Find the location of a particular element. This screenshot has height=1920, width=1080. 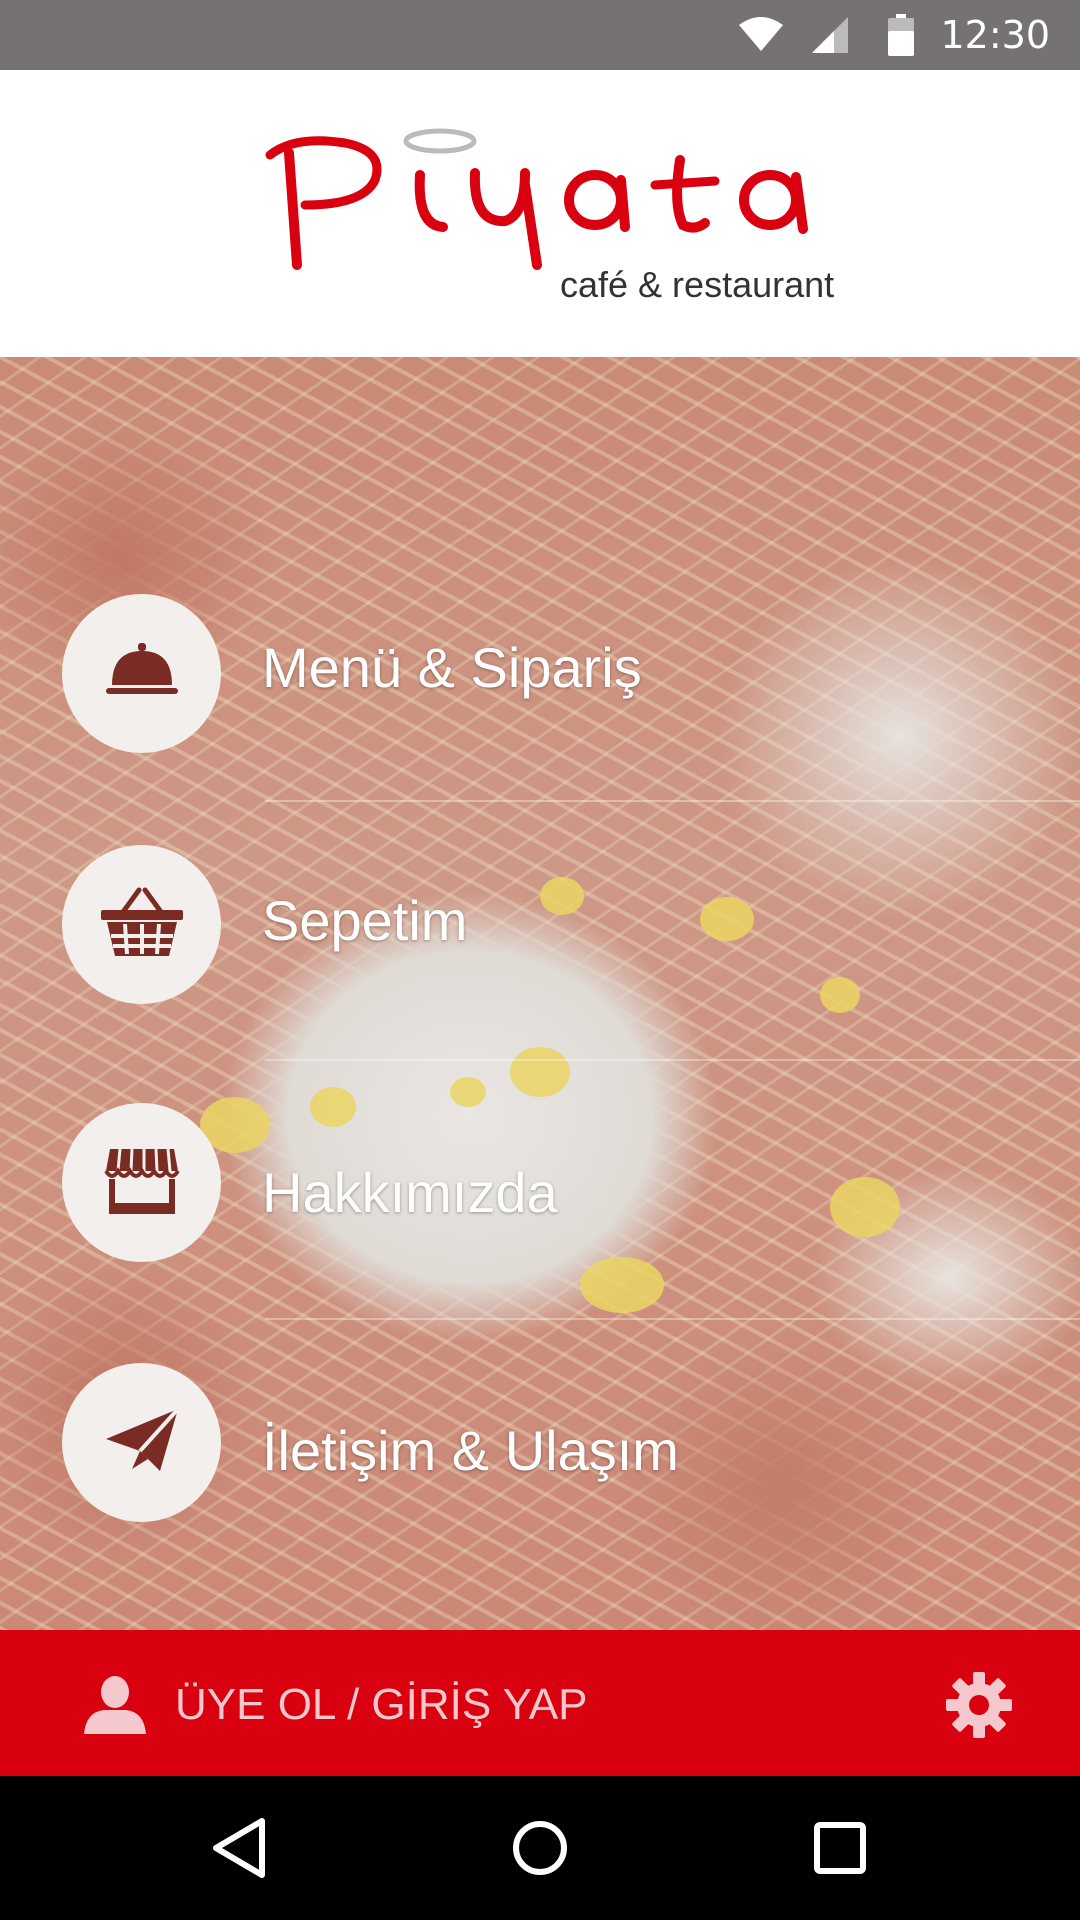

storefront-icon is located at coordinates (141, 1182).